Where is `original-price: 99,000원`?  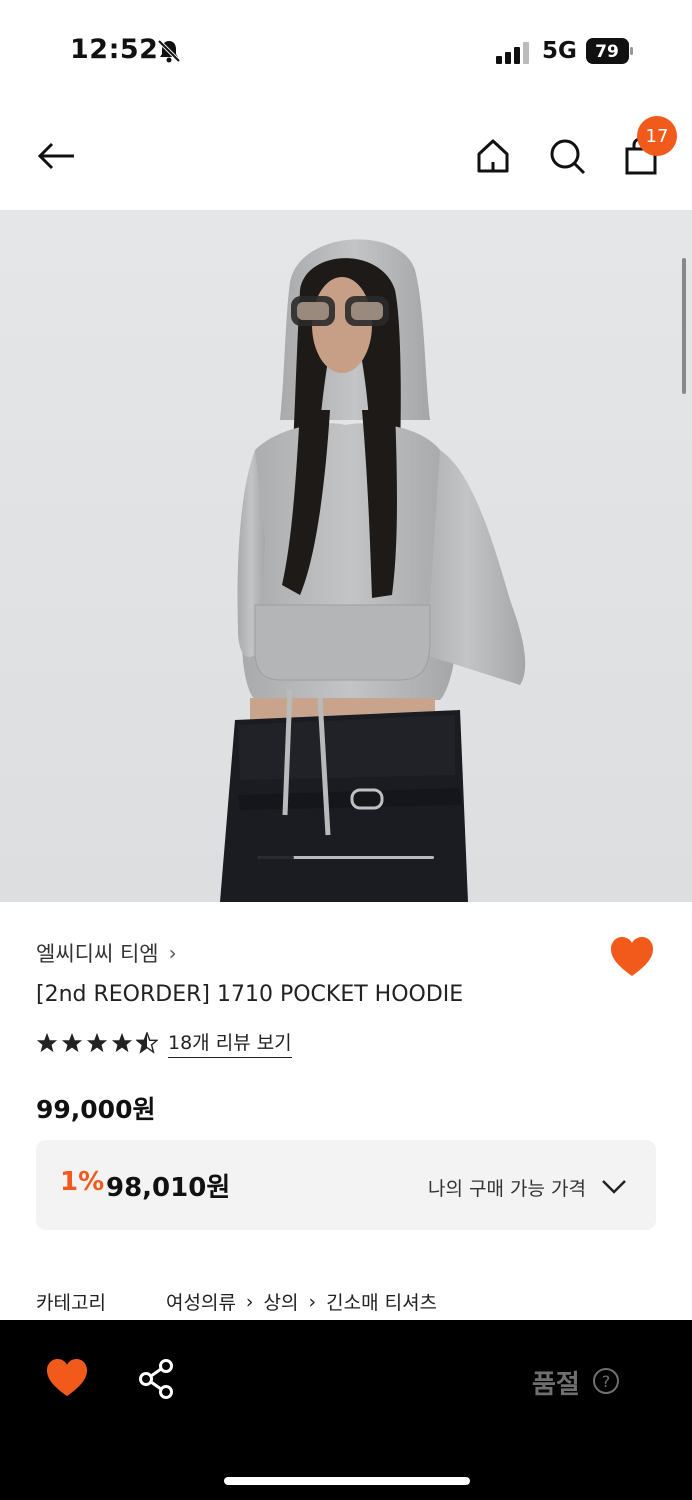 original-price: 99,000원 is located at coordinates (96, 1109).